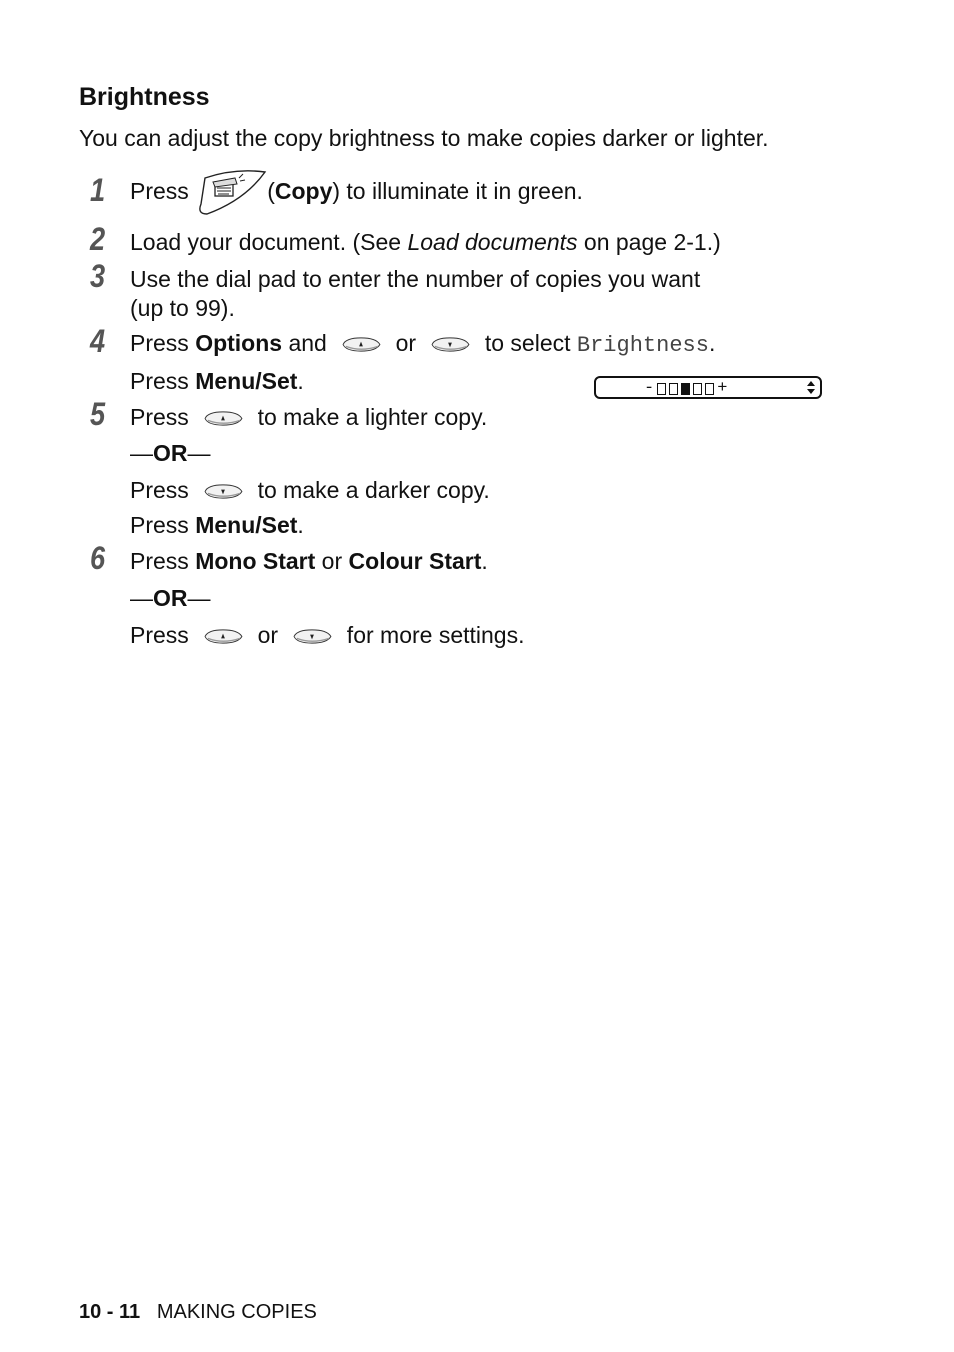  What do you see at coordinates (642, 345) in the screenshot?
I see `brightness-menu-item: Brightness` at bounding box center [642, 345].